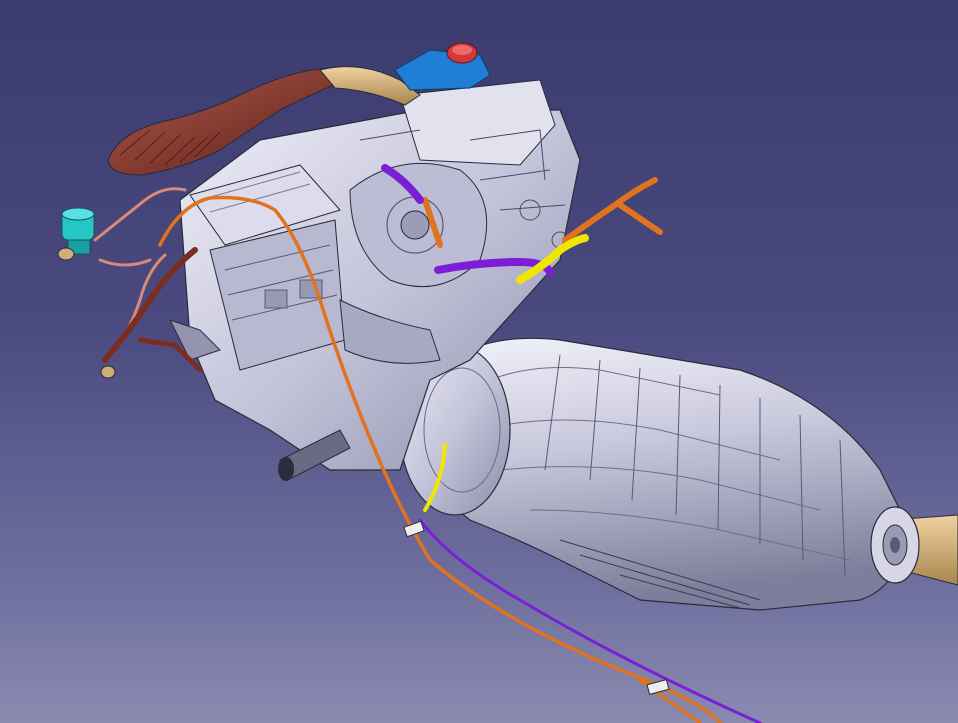  I want to click on top-housing, so click(477, 122).